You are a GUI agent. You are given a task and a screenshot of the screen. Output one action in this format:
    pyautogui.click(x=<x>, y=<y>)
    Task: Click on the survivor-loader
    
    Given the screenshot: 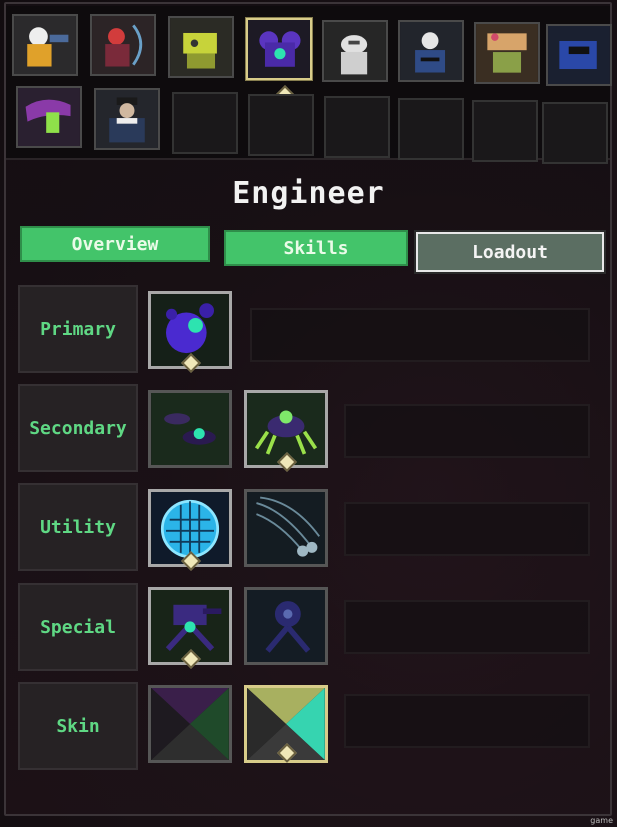 What is the action you would take?
    pyautogui.click(x=579, y=55)
    